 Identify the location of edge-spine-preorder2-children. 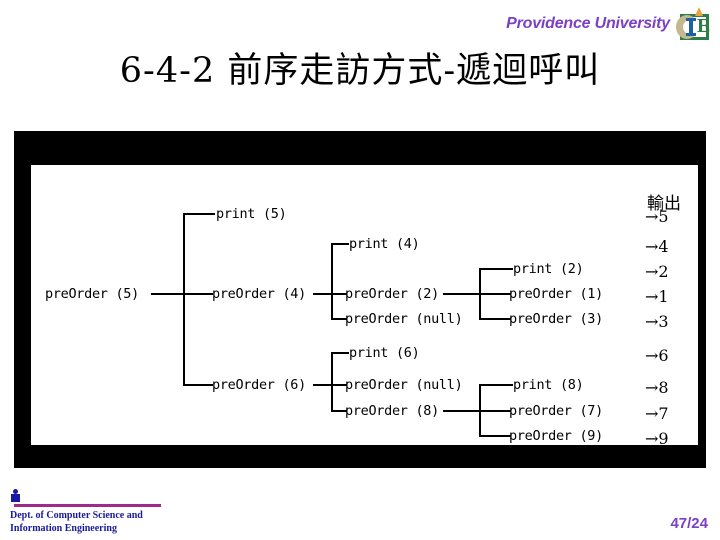
(480, 294).